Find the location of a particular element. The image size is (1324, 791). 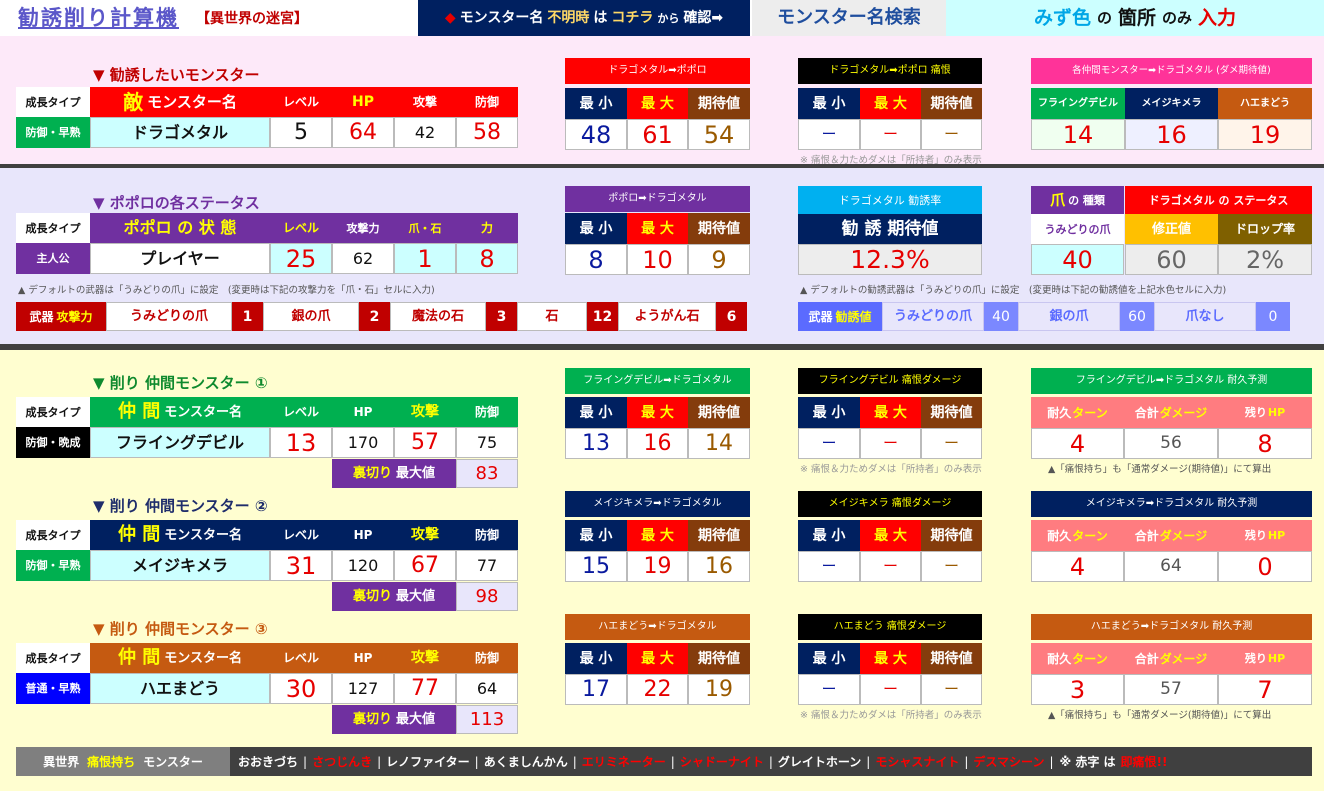

footer-note-a: ※ 赤字 は is located at coordinates (1087, 762).